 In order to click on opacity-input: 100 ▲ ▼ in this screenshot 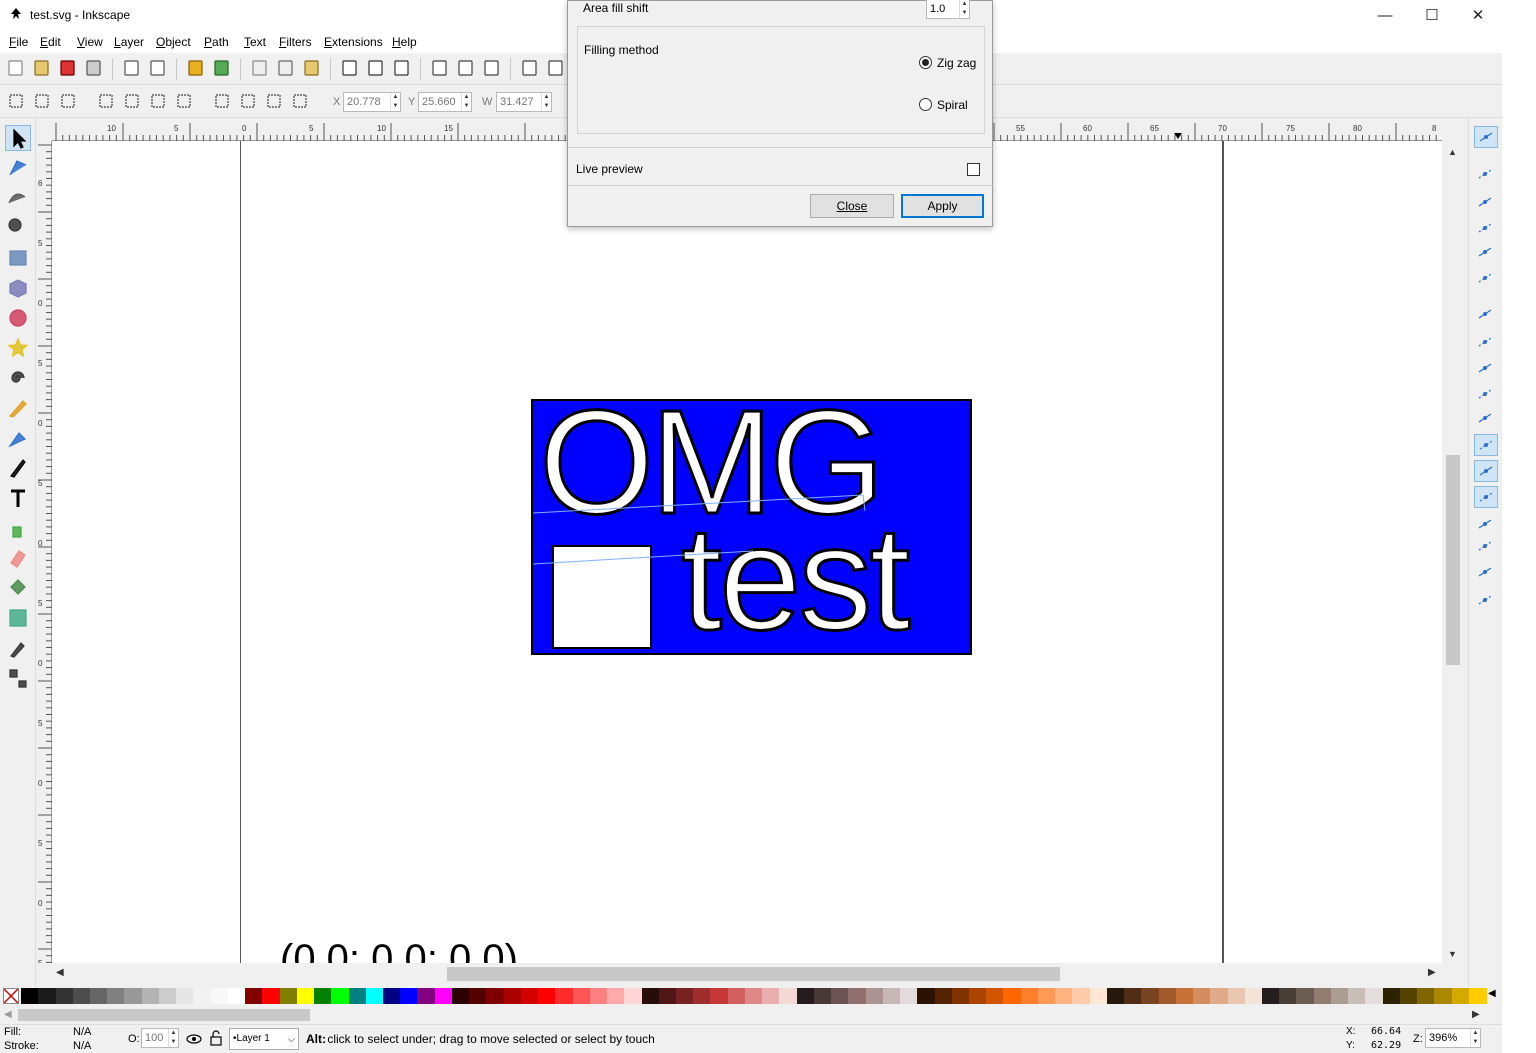, I will do `click(160, 1038)`.